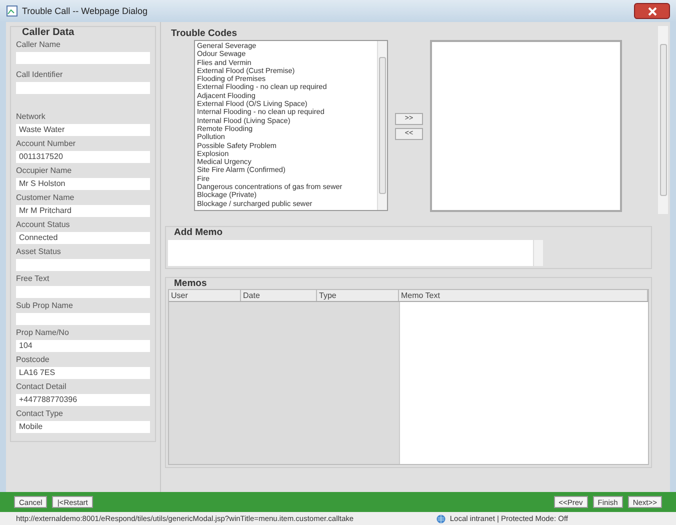 The width and height of the screenshot is (676, 525). Describe the element at coordinates (46, 198) in the screenshot. I see `field-label: Customer Name` at that location.